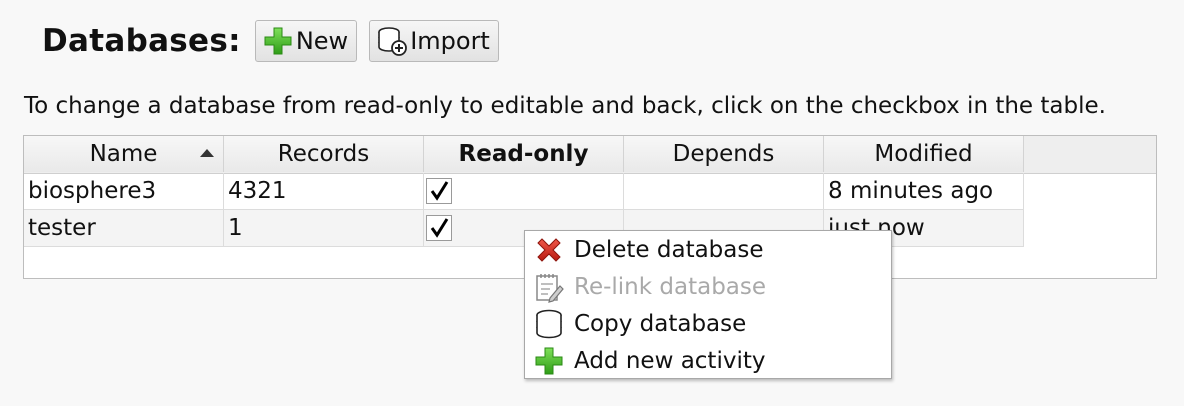 This screenshot has height=406, width=1184. I want to click on column-header-depends: Depends, so click(724, 154).